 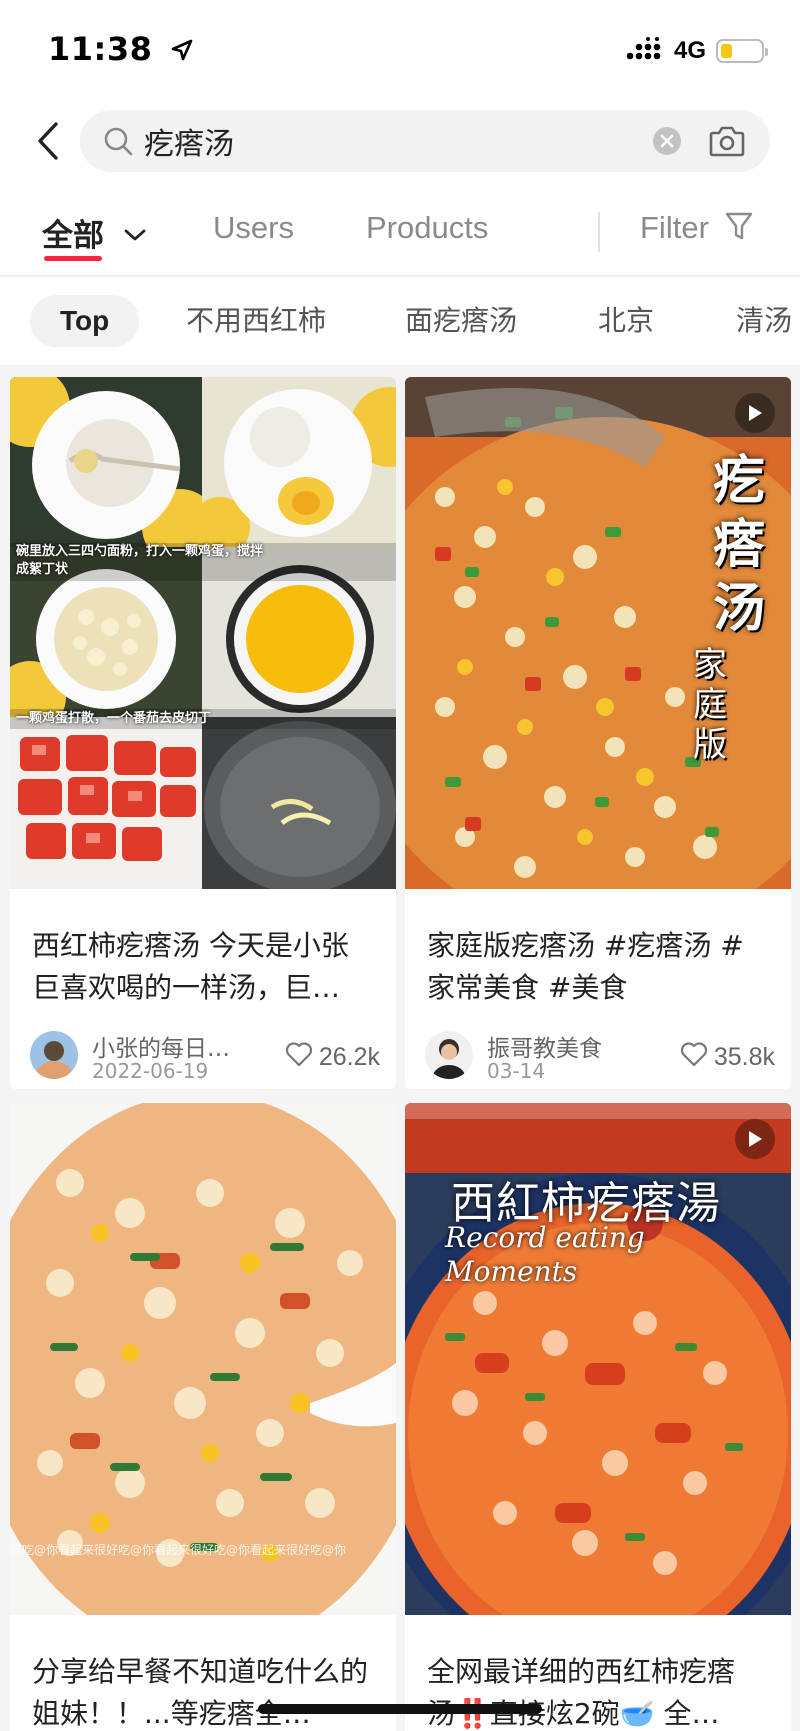 What do you see at coordinates (135, 232) in the screenshot?
I see `chevron-down-icon` at bounding box center [135, 232].